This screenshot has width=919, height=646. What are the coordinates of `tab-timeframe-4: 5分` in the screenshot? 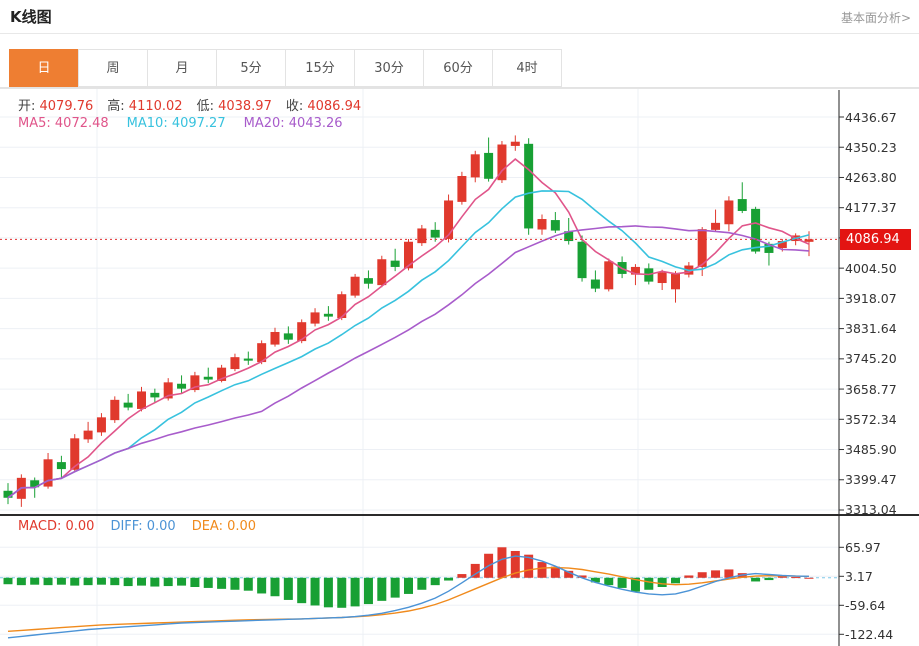 It's located at (251, 68).